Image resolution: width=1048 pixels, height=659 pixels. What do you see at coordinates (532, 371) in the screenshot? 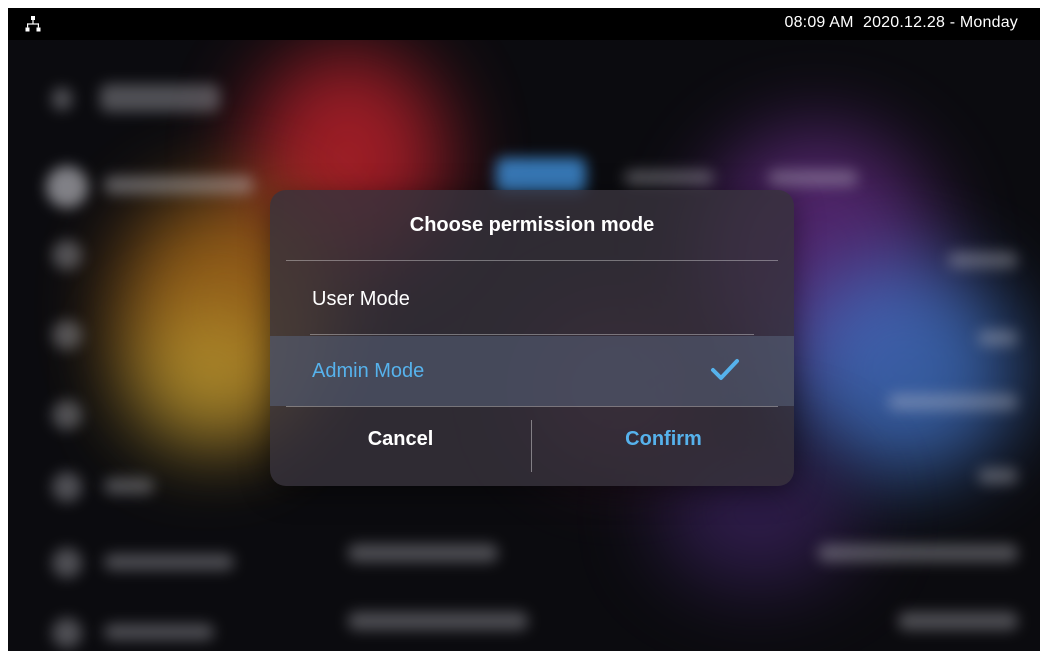
I see `option-admin-mode: Admin Mode` at bounding box center [532, 371].